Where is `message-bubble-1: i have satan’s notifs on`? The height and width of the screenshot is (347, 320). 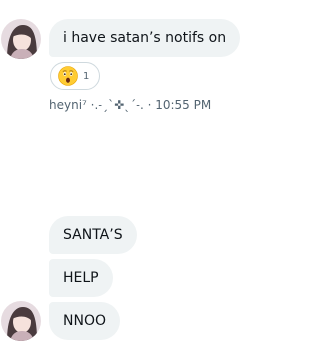 message-bubble-1: i have satan’s notifs on is located at coordinates (145, 38).